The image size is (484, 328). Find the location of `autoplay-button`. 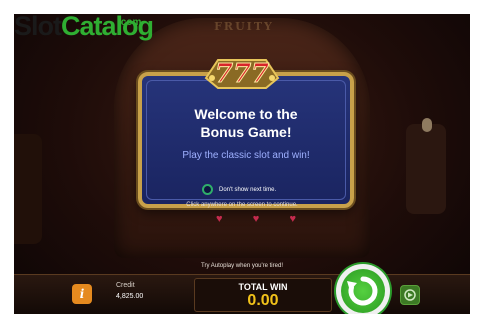

autoplay-button is located at coordinates (410, 295).